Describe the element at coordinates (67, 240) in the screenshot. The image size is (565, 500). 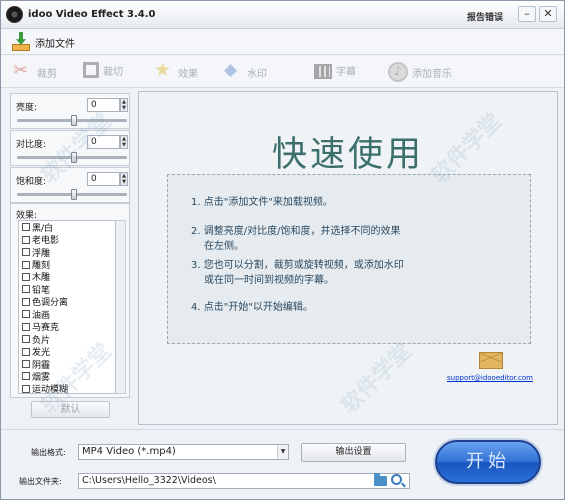
I see `effect-item: 老电影` at that location.